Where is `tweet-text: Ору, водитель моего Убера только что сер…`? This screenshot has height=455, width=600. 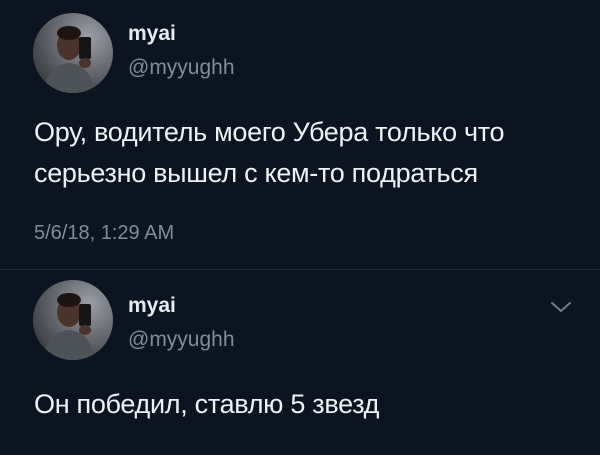
tweet-text: Ору, водитель моего Убера только что сер… is located at coordinates (269, 152).